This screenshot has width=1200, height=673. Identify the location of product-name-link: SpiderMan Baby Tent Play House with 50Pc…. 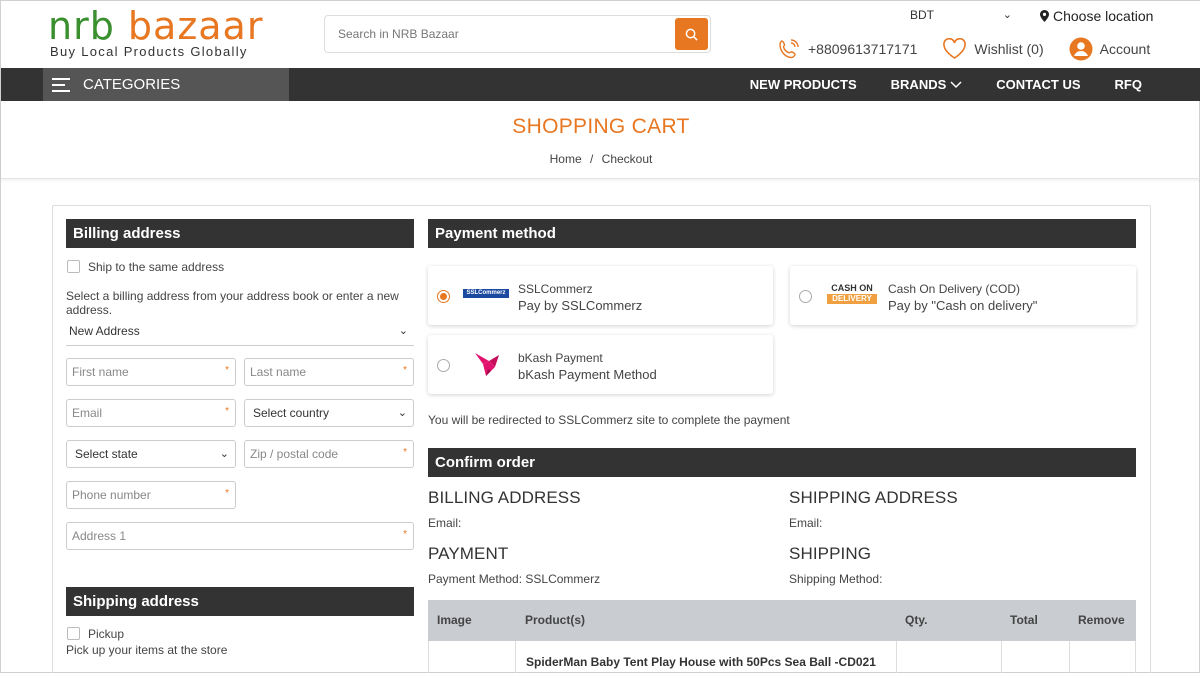
(701, 662).